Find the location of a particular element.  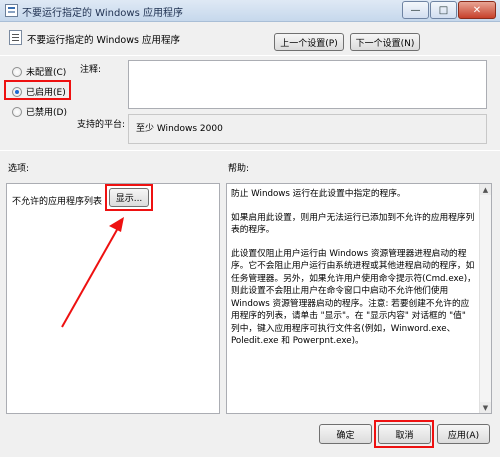

cancel-button: 取消 is located at coordinates (404, 434).